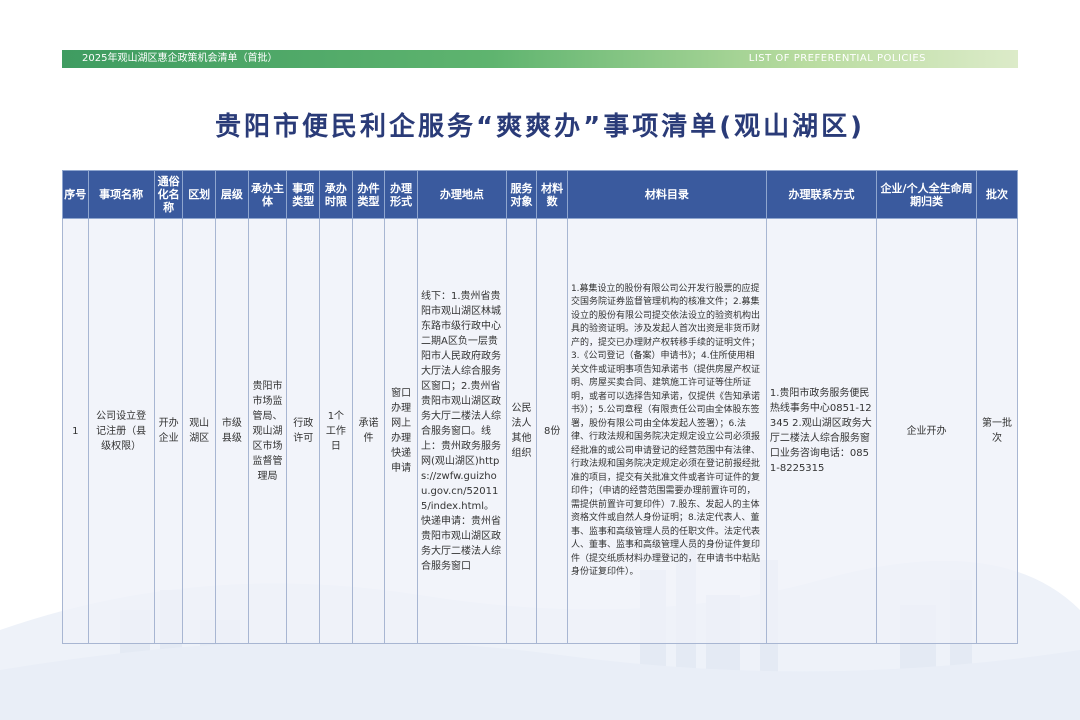 The image size is (1080, 720). Describe the element at coordinates (199, 194) in the screenshot. I see `header-cell: 区划` at that location.